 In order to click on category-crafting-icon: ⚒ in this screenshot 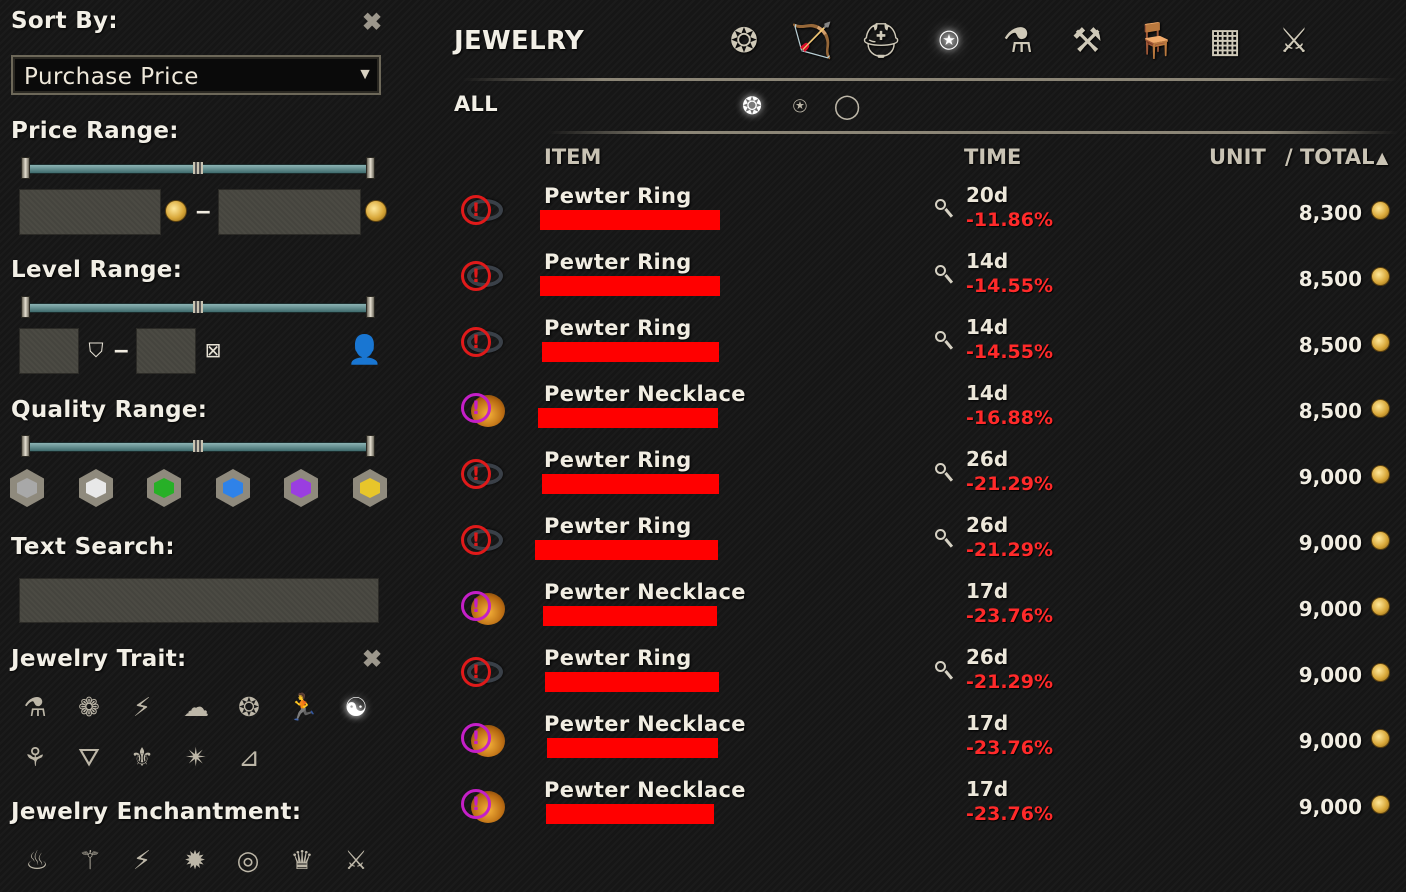, I will do `click(1087, 41)`.